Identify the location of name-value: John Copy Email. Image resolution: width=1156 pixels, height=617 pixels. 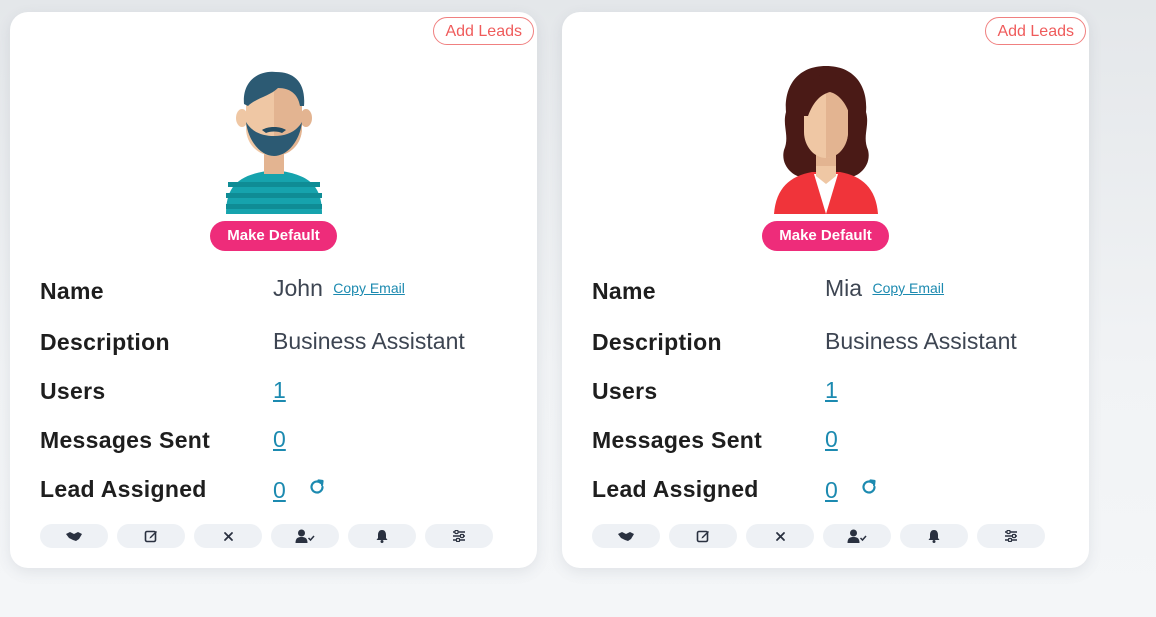
(339, 288).